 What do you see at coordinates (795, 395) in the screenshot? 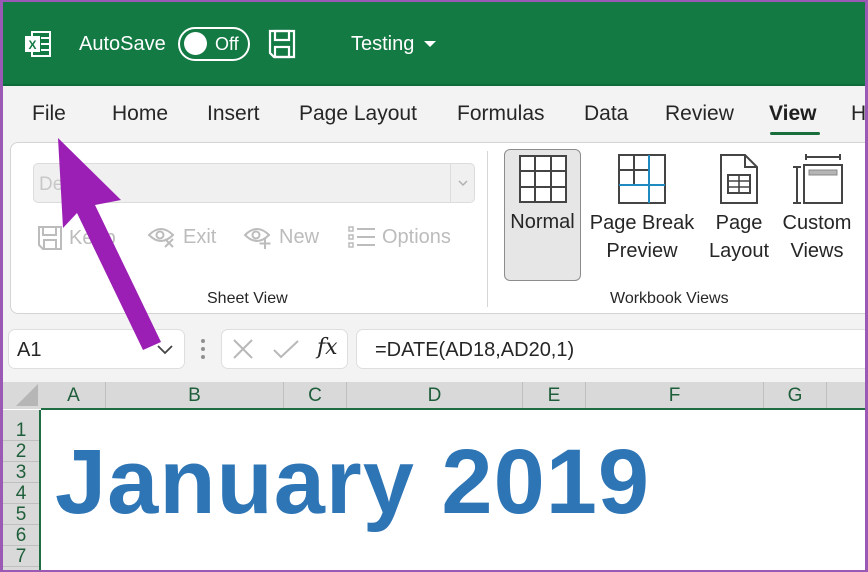
I see `column-header: G` at bounding box center [795, 395].